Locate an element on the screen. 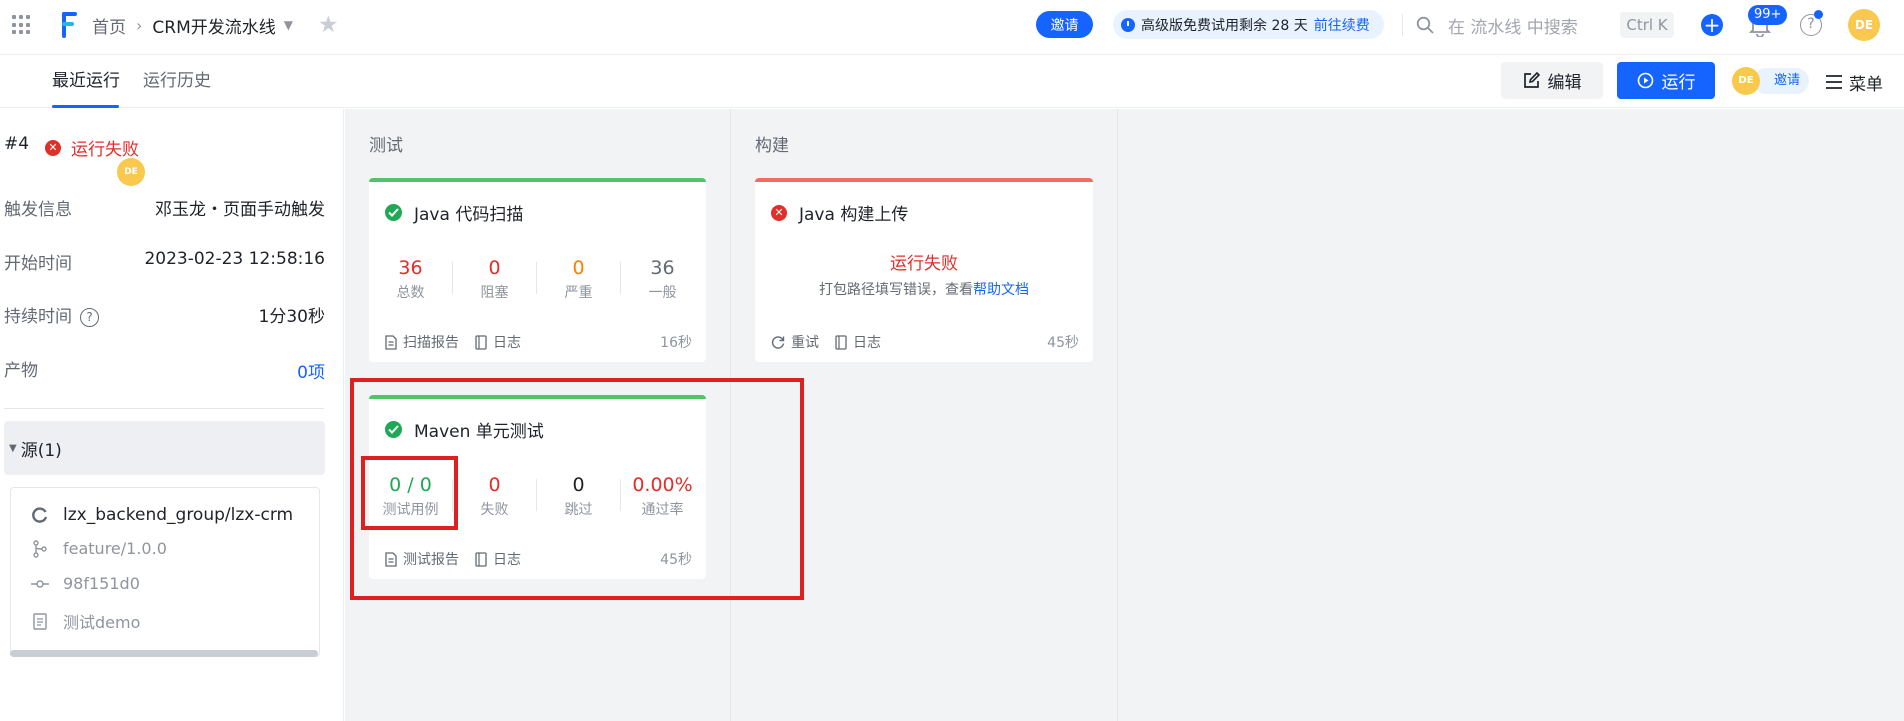 The height and width of the screenshot is (721, 1904). tab-recent-runs: 最近运行 is located at coordinates (86, 82).